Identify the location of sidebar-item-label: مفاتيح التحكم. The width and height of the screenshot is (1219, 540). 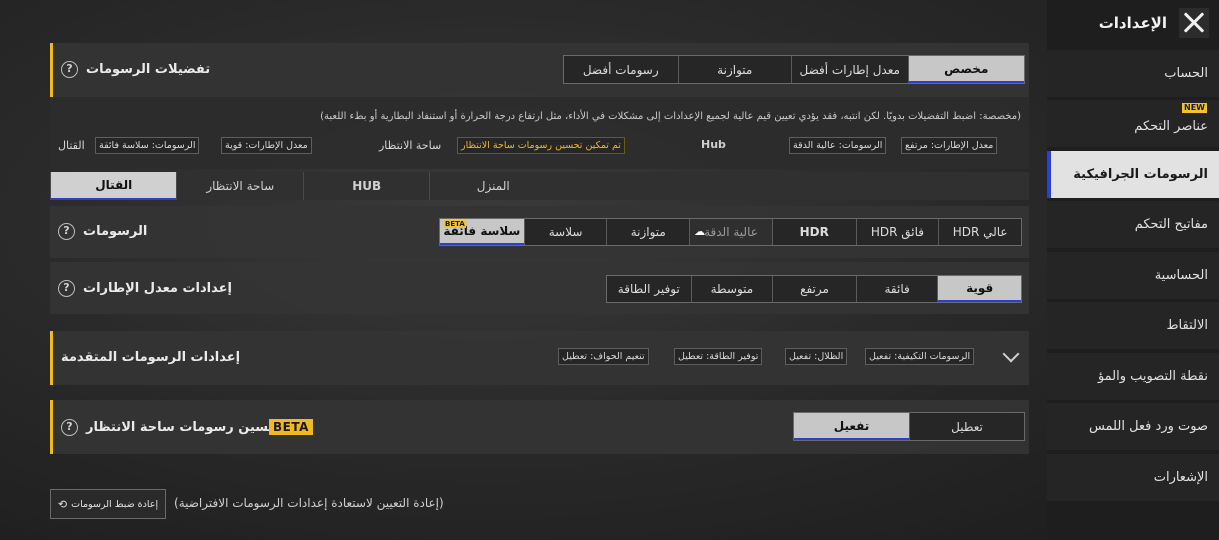
(1171, 224).